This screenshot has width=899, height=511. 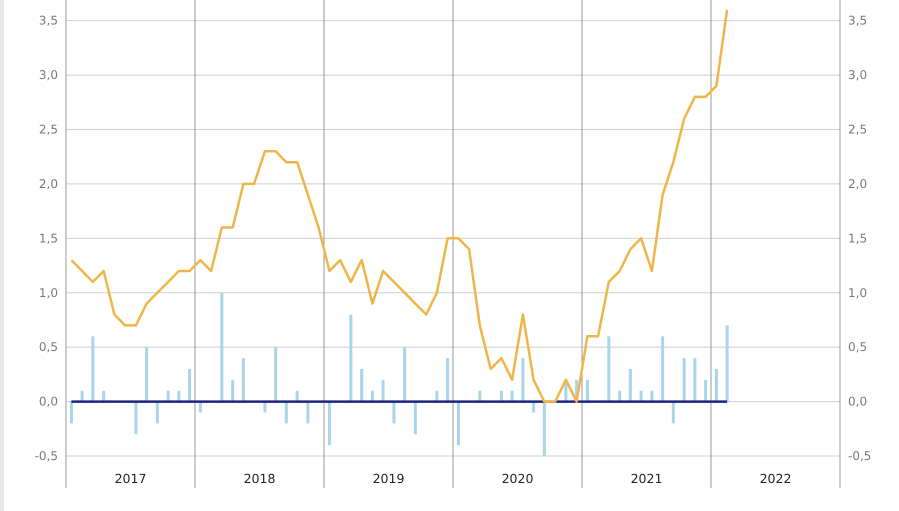 What do you see at coordinates (388, 478) in the screenshot?
I see `x-axis-label: 2019` at bounding box center [388, 478].